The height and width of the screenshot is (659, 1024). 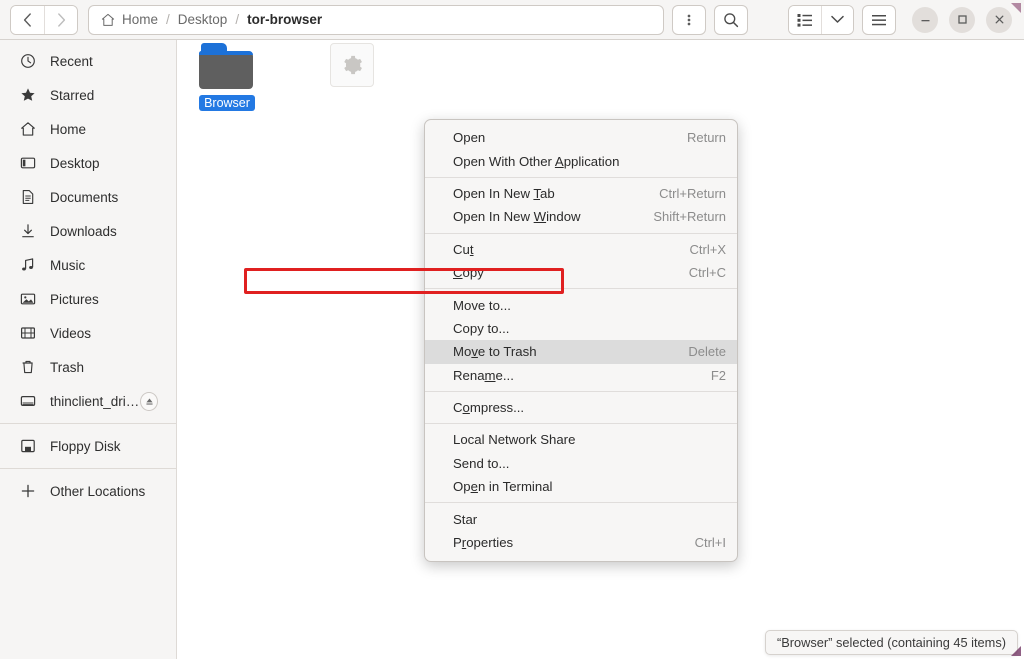 I want to click on sidebar-label-other-locations: Other Locations, so click(x=98, y=491).